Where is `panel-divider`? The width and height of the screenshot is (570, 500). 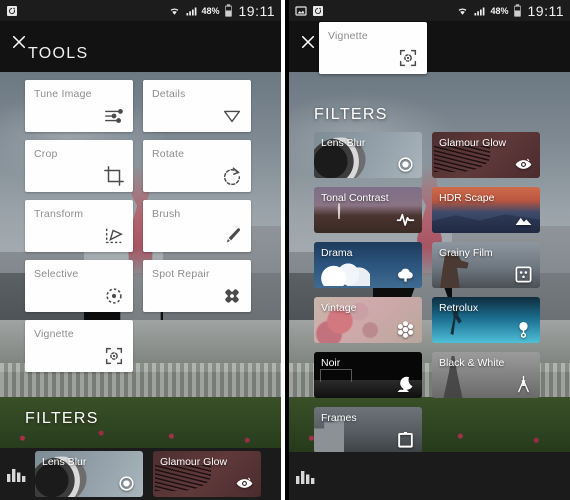 panel-divider is located at coordinates (283, 250).